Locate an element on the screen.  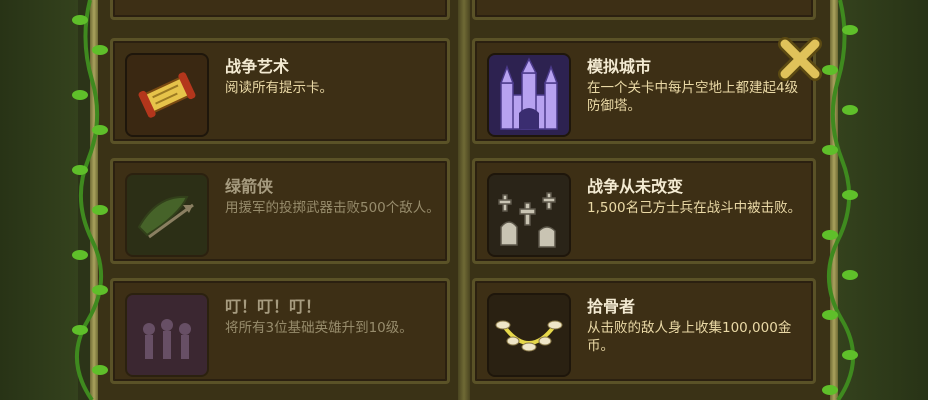
achievement-card: 拾骨者 从击败的敌人身上收集100,000金币。 is located at coordinates (644, 331).